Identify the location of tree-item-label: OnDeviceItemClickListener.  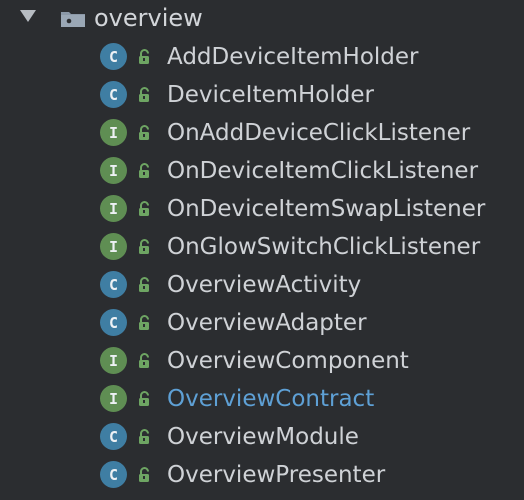
(323, 171).